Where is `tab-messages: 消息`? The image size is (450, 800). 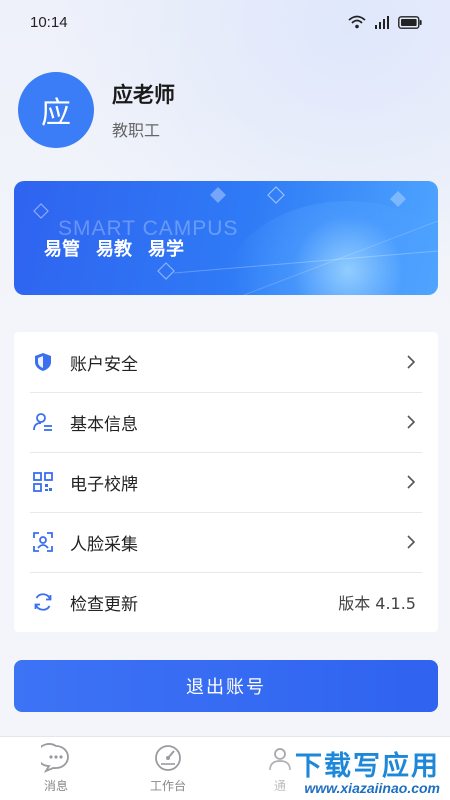 tab-messages: 消息 is located at coordinates (56, 768).